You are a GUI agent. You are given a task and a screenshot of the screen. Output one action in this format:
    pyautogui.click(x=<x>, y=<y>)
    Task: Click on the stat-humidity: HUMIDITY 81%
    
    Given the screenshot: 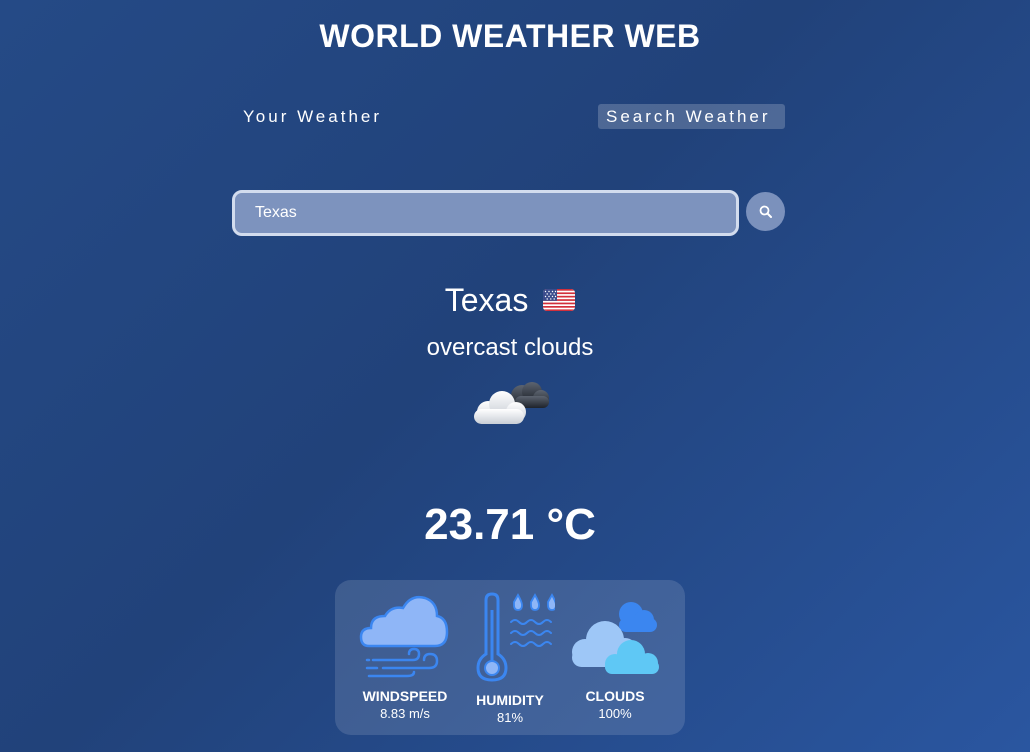 What is the action you would take?
    pyautogui.click(x=510, y=658)
    